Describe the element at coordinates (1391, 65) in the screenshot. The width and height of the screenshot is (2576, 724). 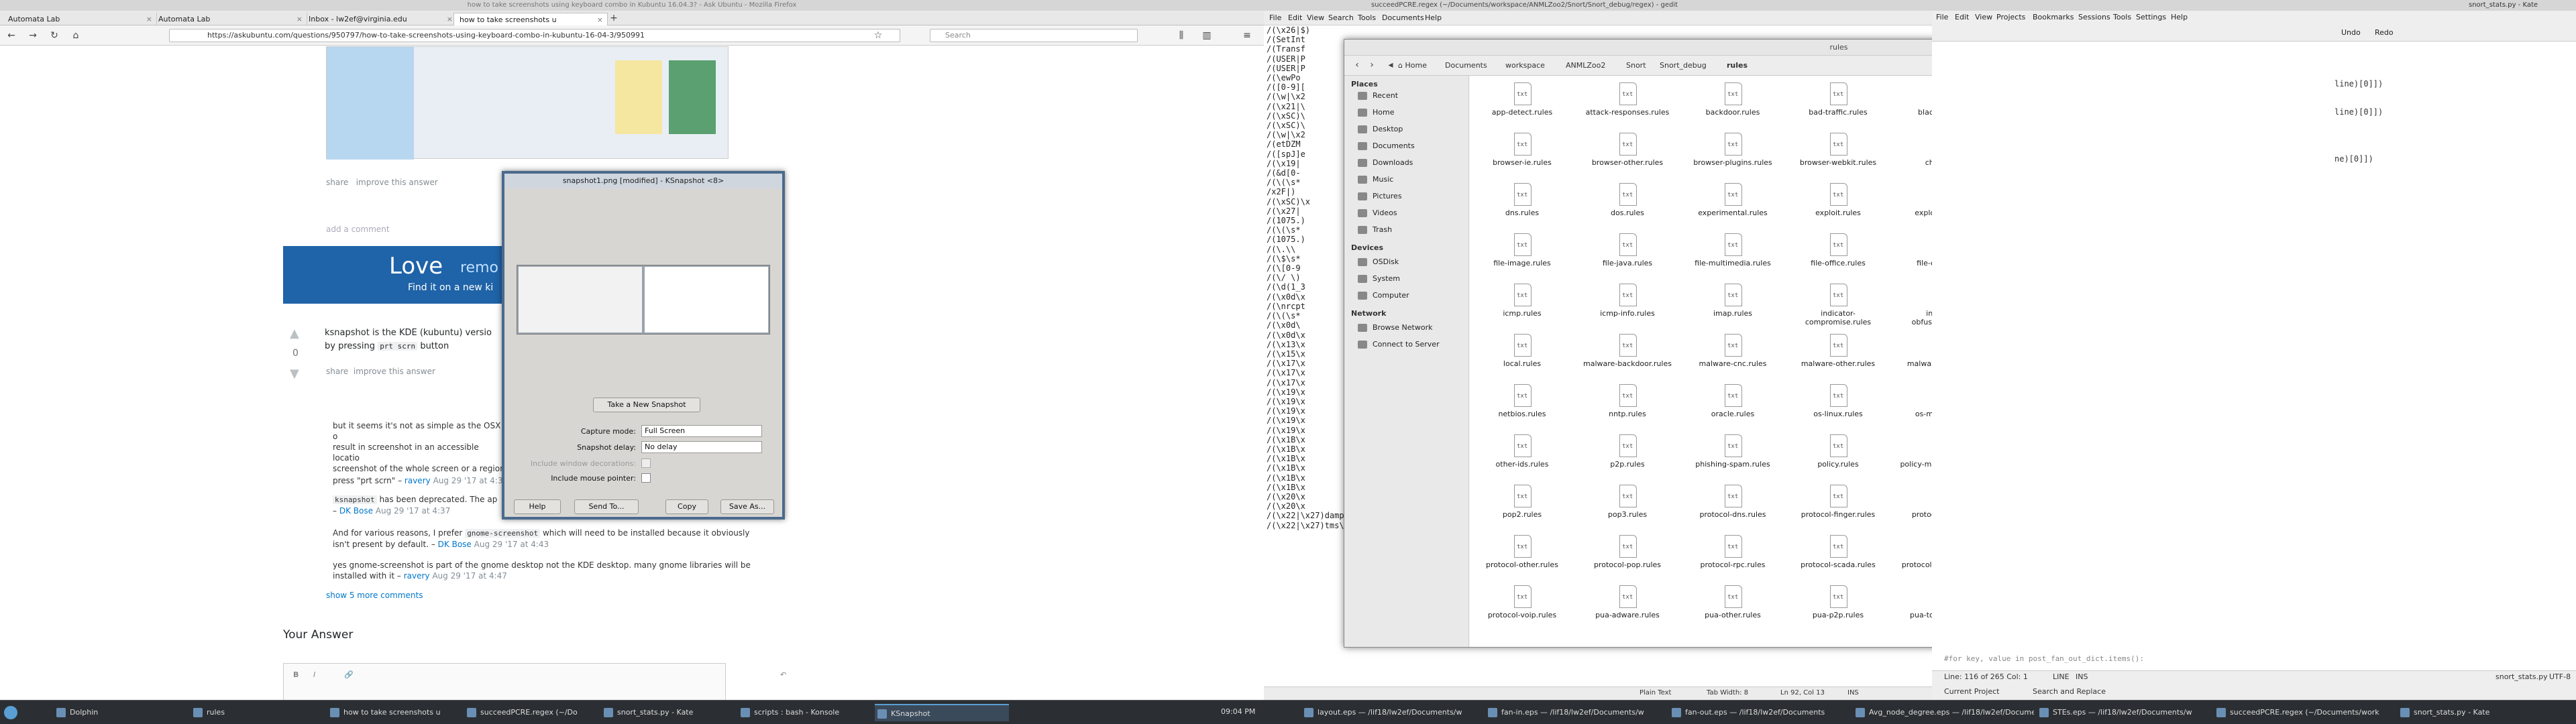
I see `path-left-icon: ◂` at that location.